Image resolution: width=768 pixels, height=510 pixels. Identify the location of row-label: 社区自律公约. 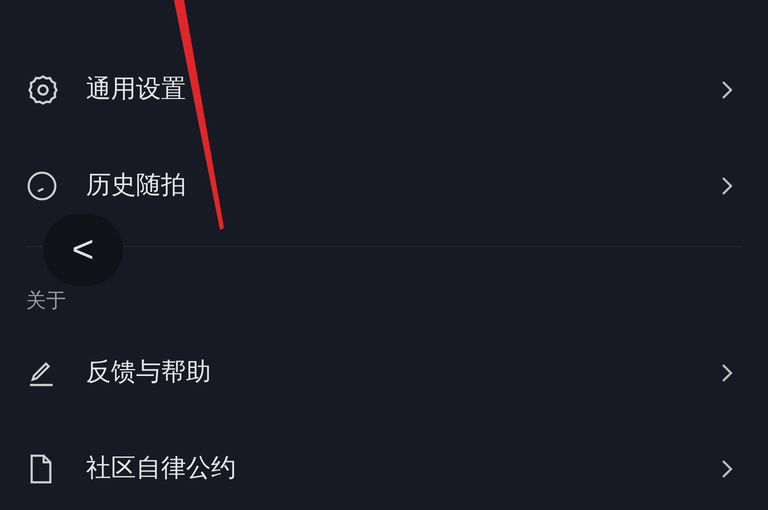
(161, 468).